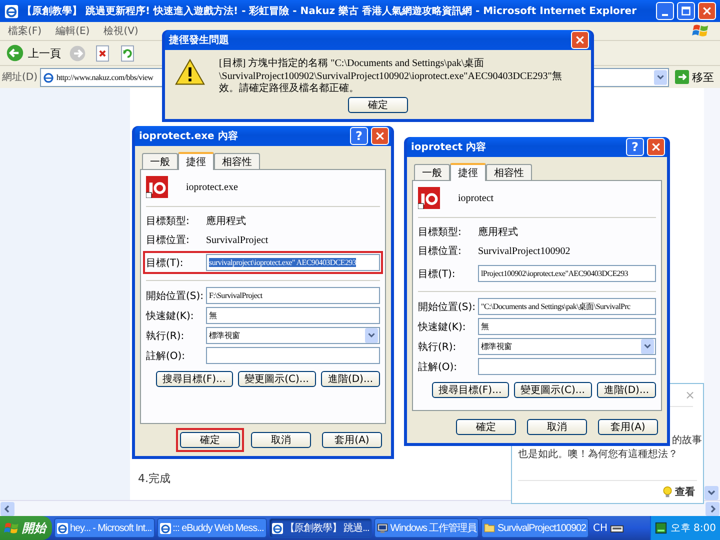 This screenshot has height=540, width=720. Describe the element at coordinates (360, 508) in the screenshot. I see `horizontal-scrollbar` at that location.